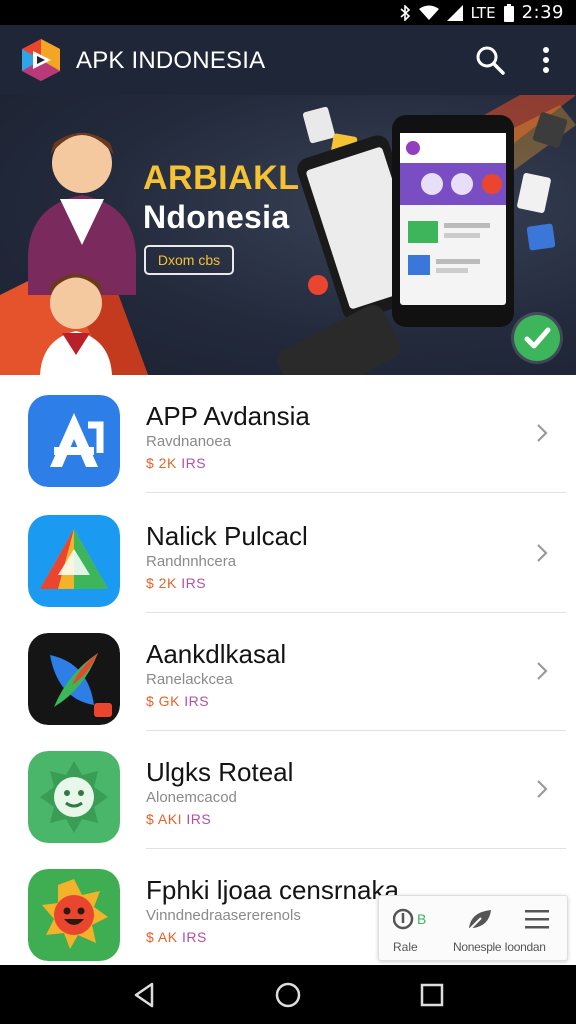 The width and height of the screenshot is (576, 1024). Describe the element at coordinates (189, 260) in the screenshot. I see `banner-cta-button: Dxom cbs` at that location.